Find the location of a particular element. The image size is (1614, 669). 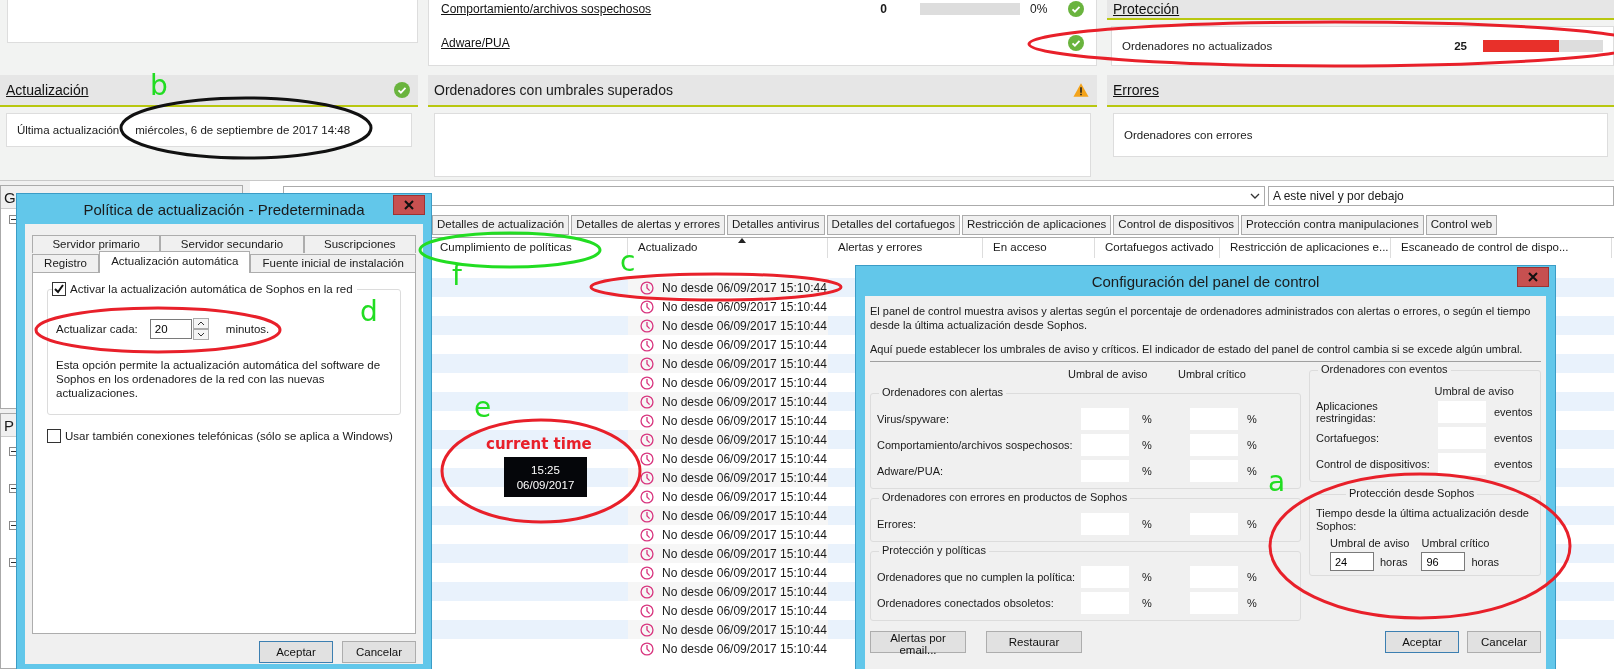

column-label: Umbral crítico is located at coordinates (1212, 375).